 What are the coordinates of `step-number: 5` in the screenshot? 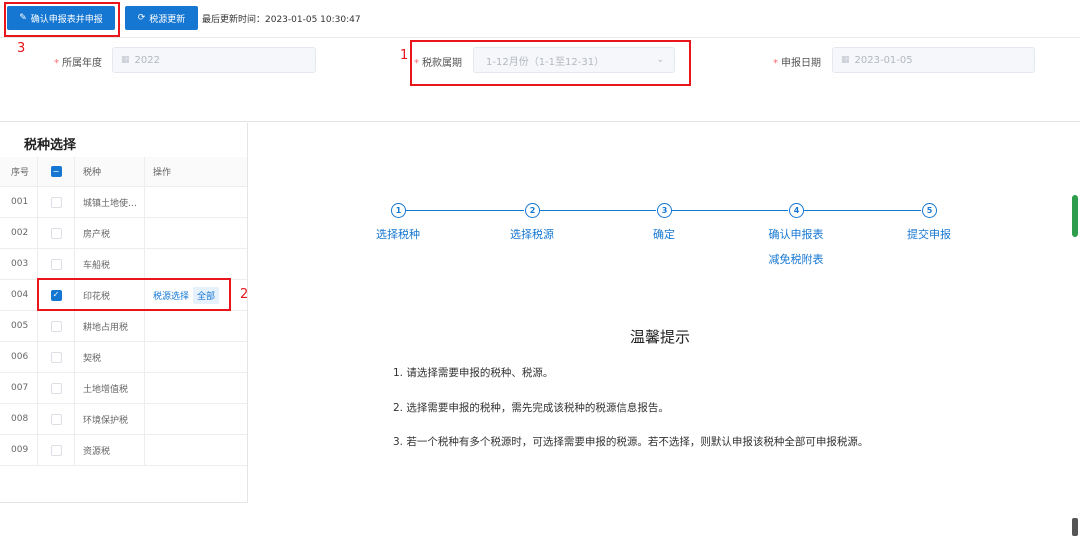 It's located at (929, 210).